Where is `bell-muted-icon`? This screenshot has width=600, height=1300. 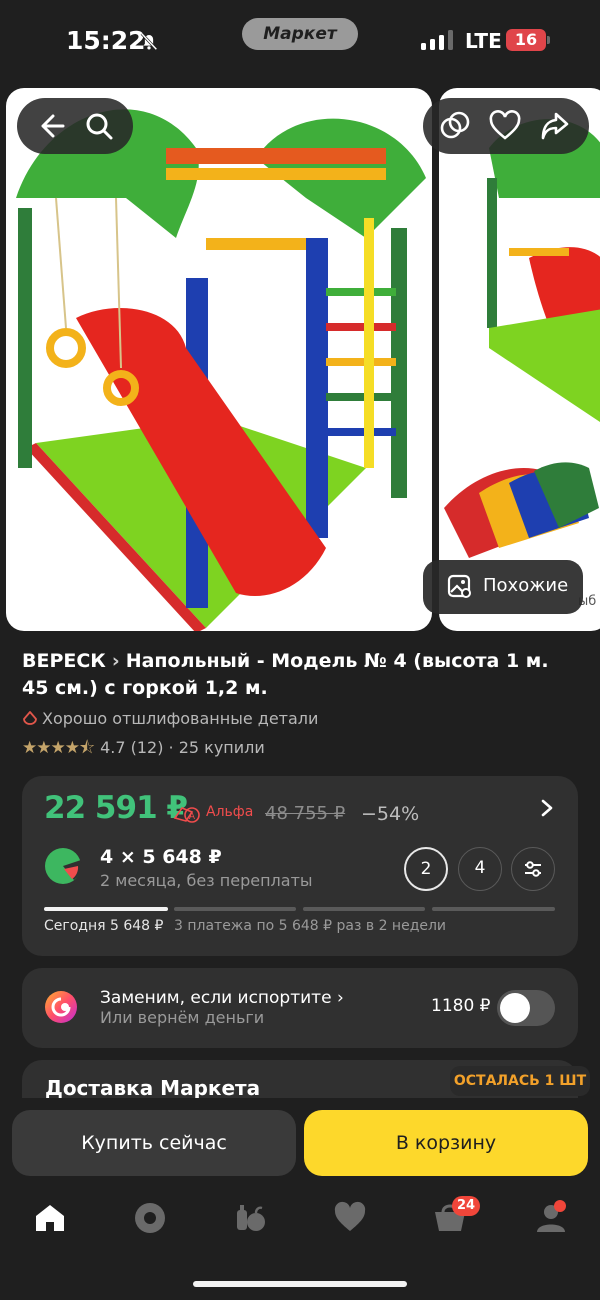 bell-muted-icon is located at coordinates (149, 41).